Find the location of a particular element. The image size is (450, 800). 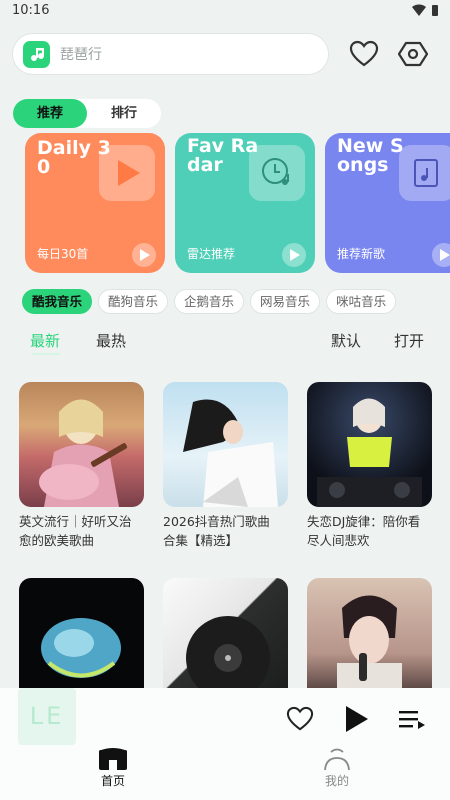

playlist-title: 2026抖音热门歌曲合集【精选】 is located at coordinates (216, 531).